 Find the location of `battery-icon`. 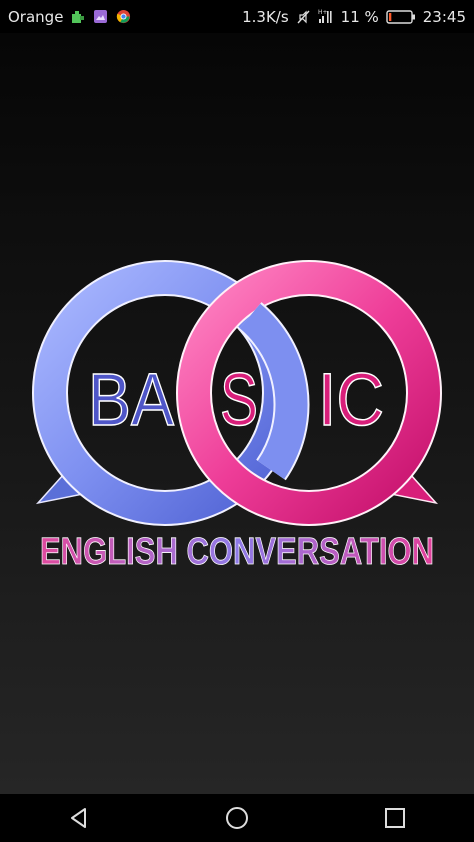

battery-icon is located at coordinates (401, 17).